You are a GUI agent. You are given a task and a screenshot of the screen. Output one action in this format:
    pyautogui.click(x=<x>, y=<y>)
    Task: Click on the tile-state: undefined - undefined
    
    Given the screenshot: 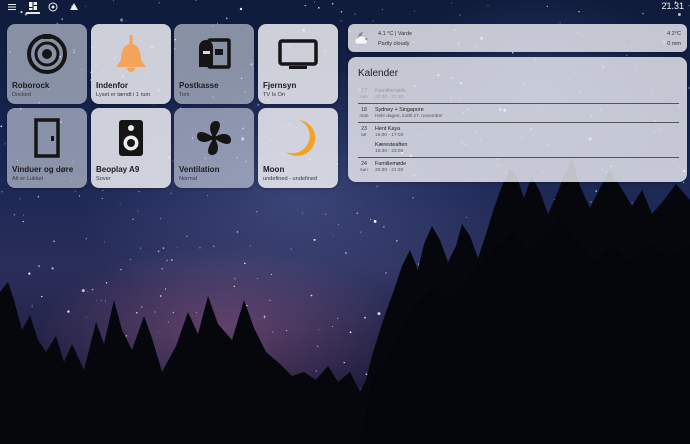 What is the action you would take?
    pyautogui.click(x=290, y=179)
    